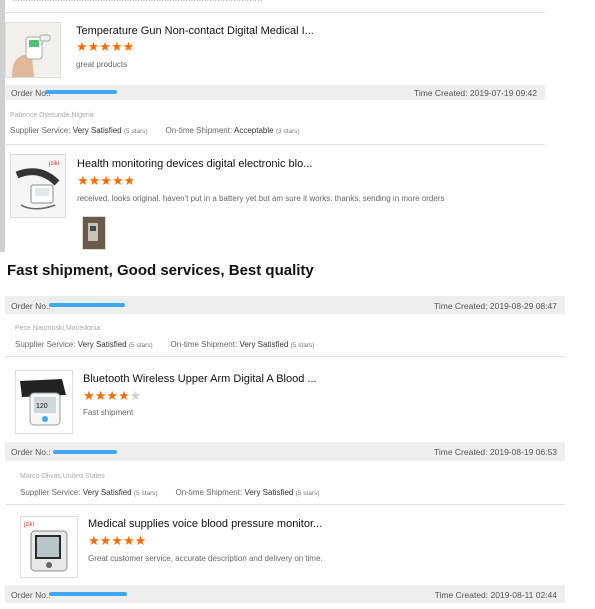  What do you see at coordinates (52, 115) in the screenshot?
I see `buyer-name: Patience Oyetunde,Nigeria` at bounding box center [52, 115].